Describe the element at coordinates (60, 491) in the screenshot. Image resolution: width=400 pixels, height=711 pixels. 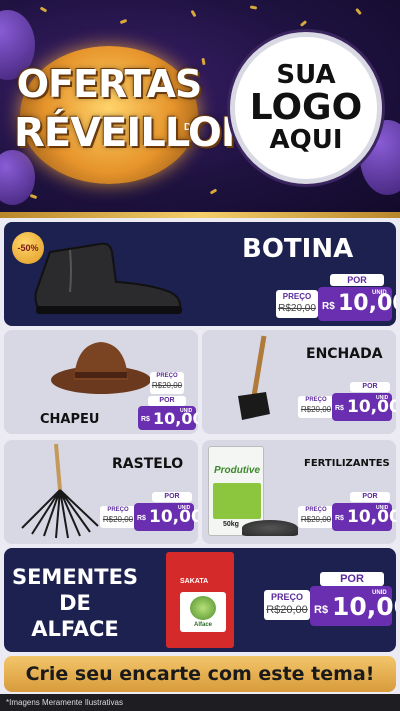
I see `rake-illustration` at that location.